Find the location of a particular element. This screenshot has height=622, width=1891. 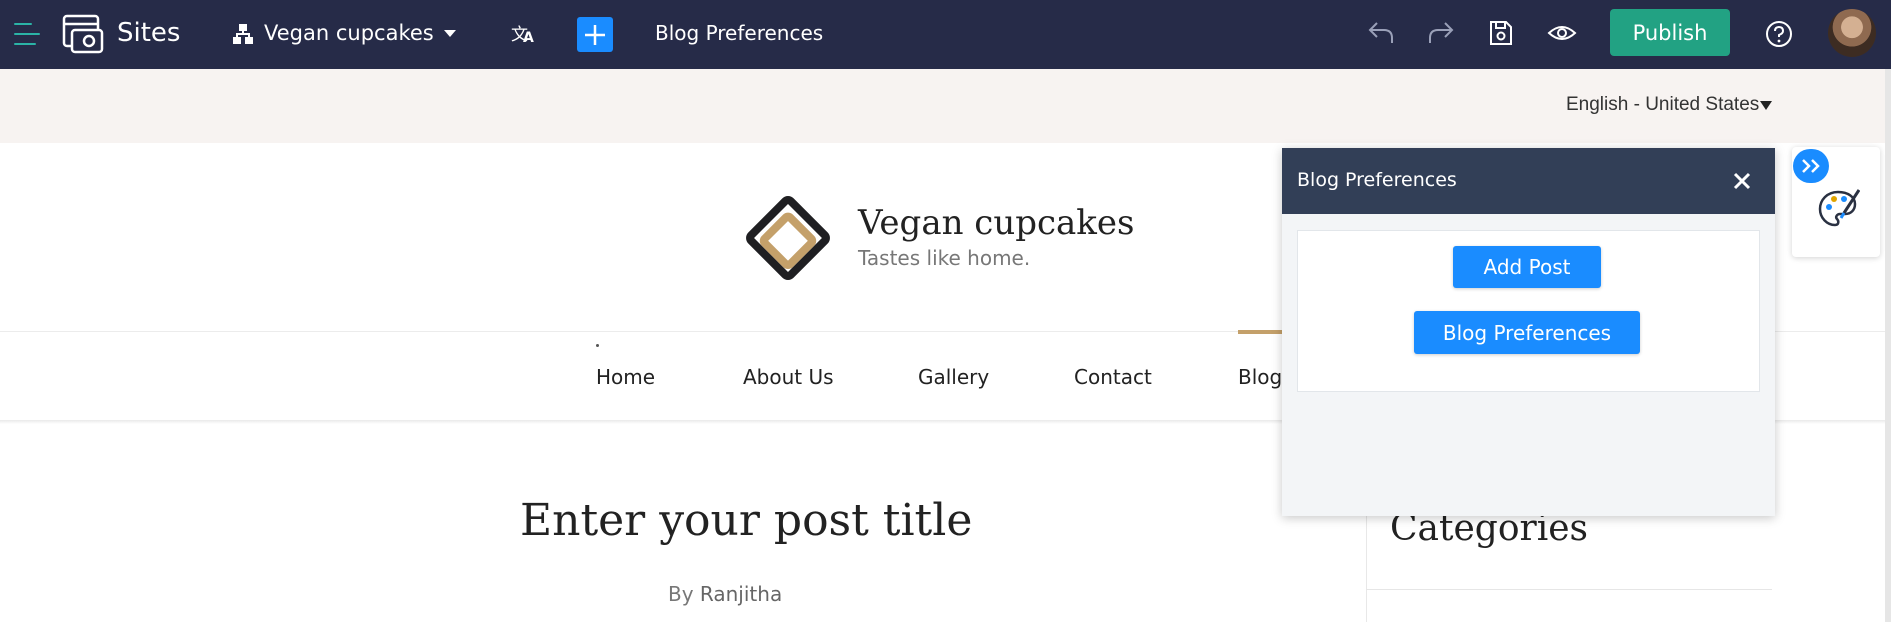

nav-active-indicator is located at coordinates (1261, 332).